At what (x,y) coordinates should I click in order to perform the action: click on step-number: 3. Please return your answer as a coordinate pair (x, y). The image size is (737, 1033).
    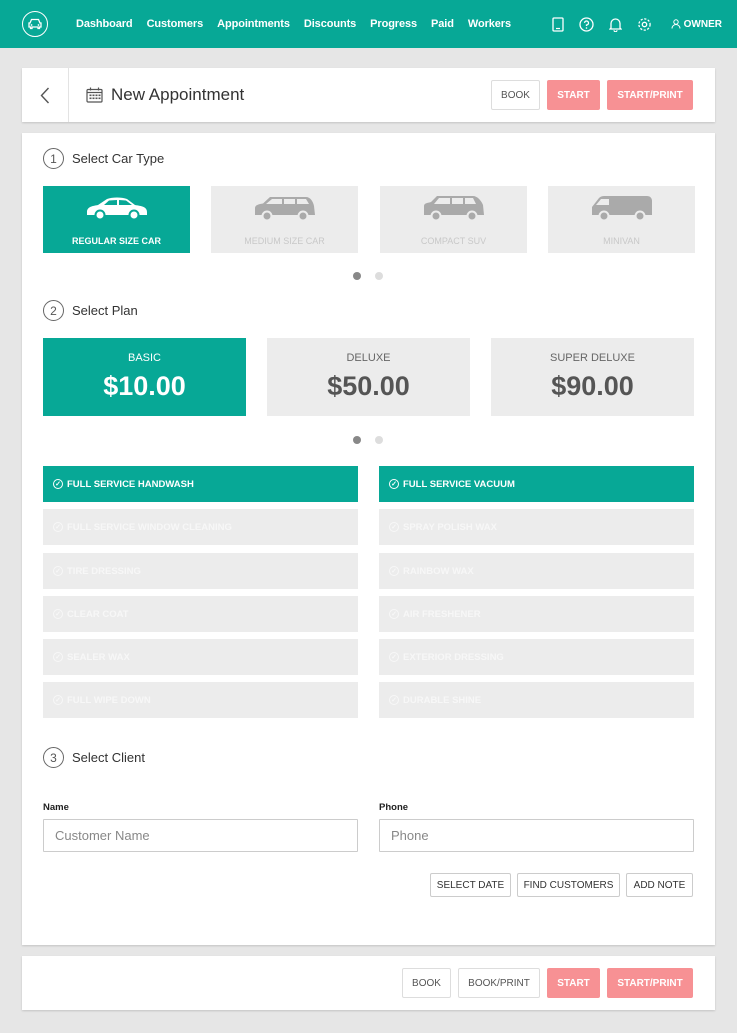
    Looking at the image, I should click on (53, 757).